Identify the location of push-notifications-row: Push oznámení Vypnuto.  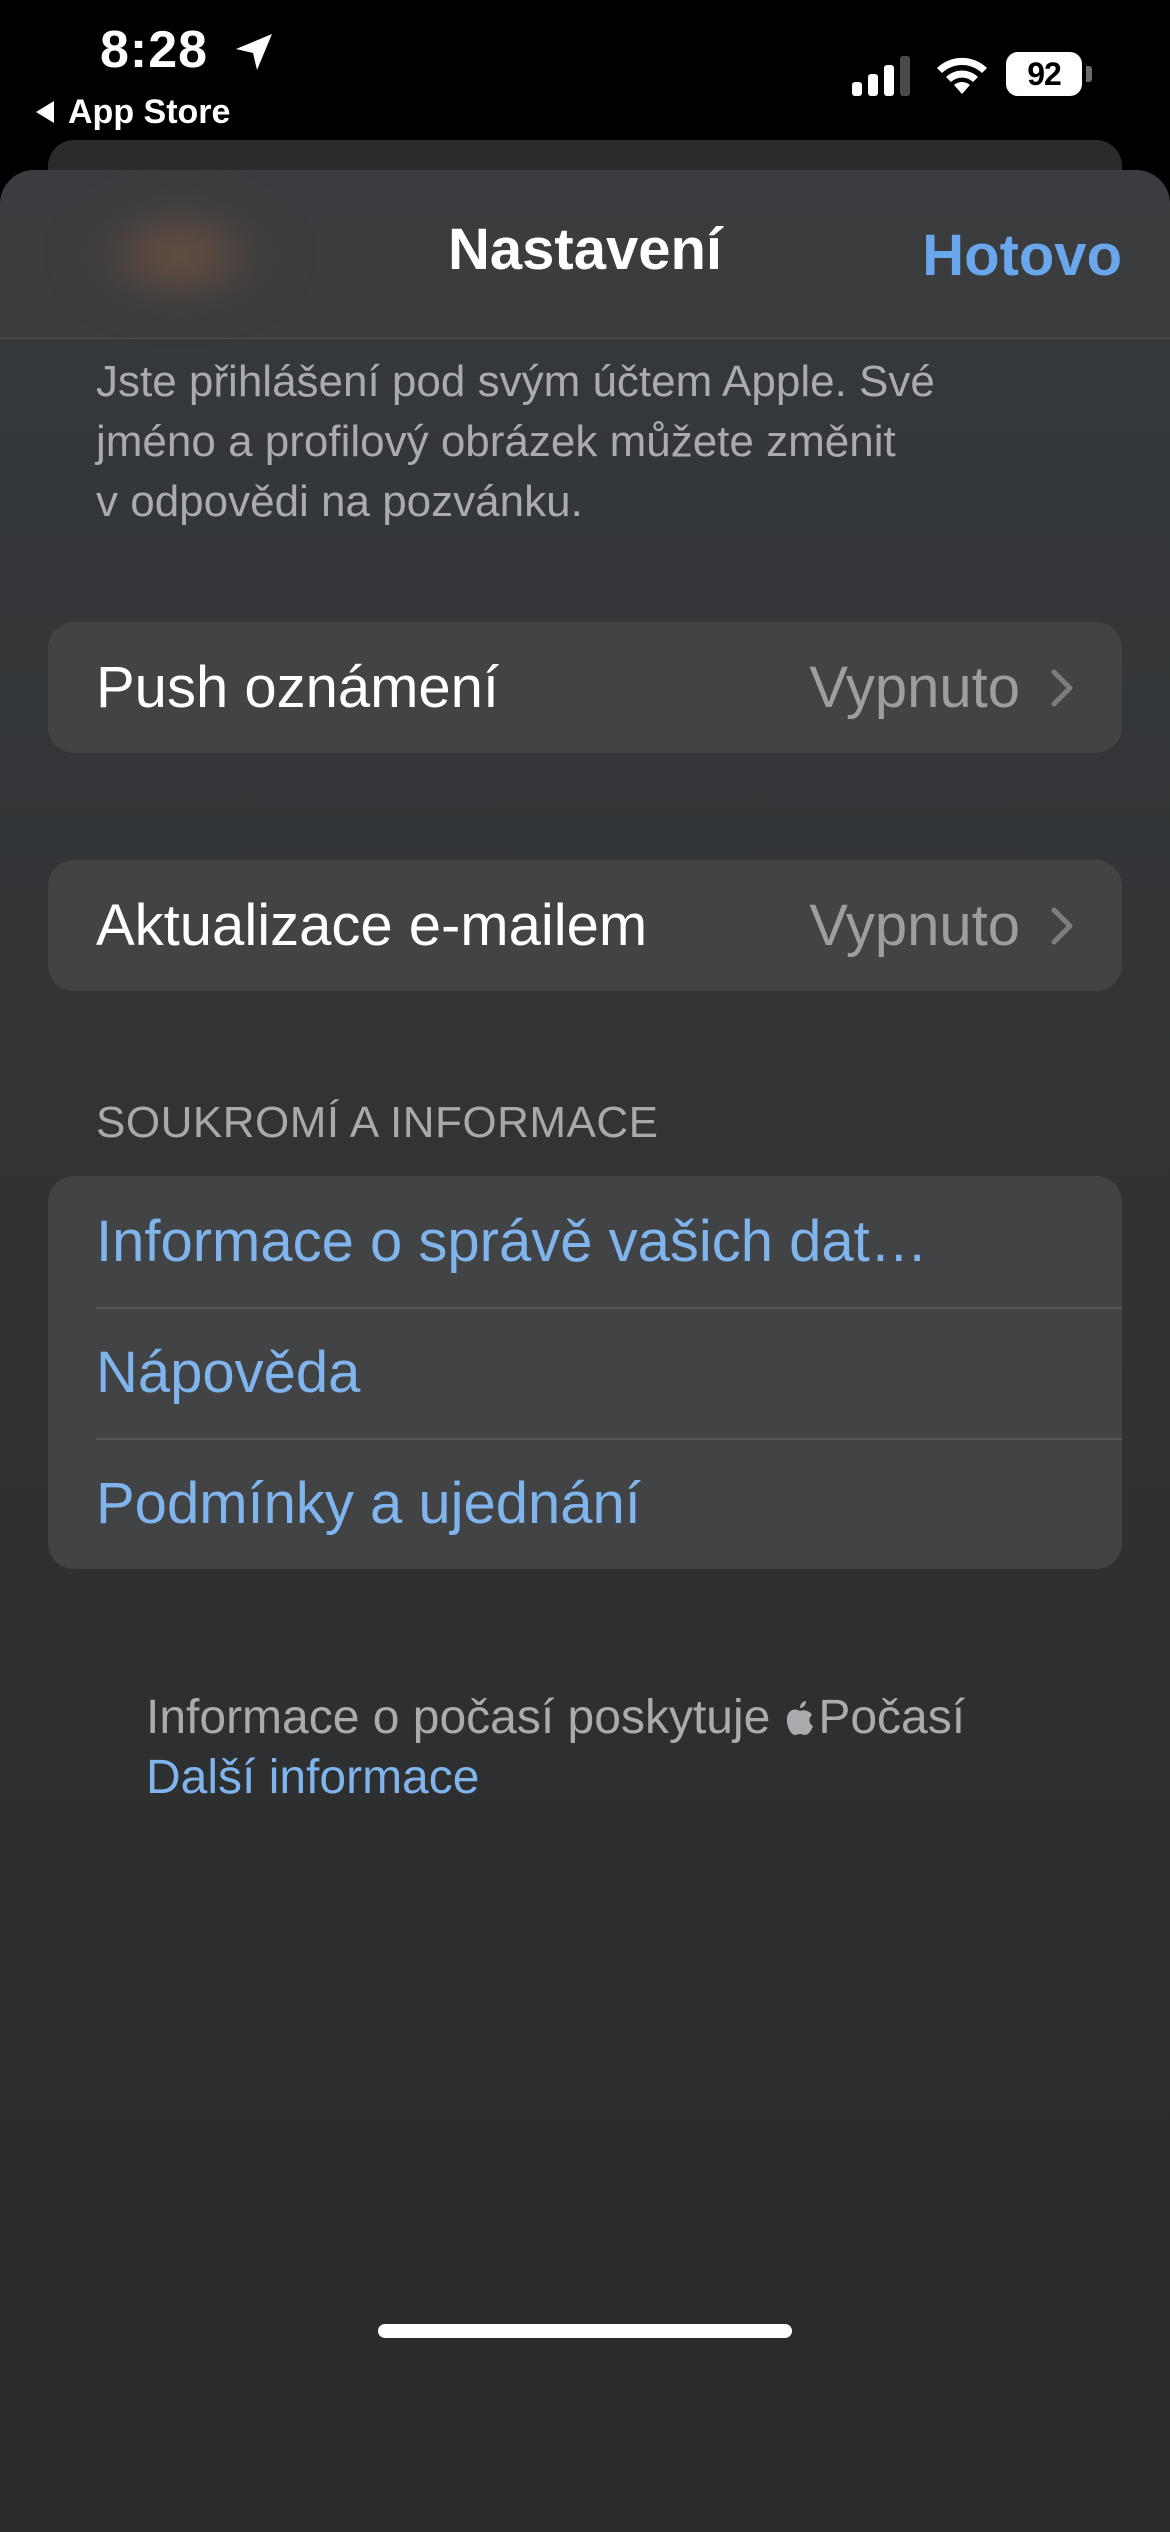
(585, 687).